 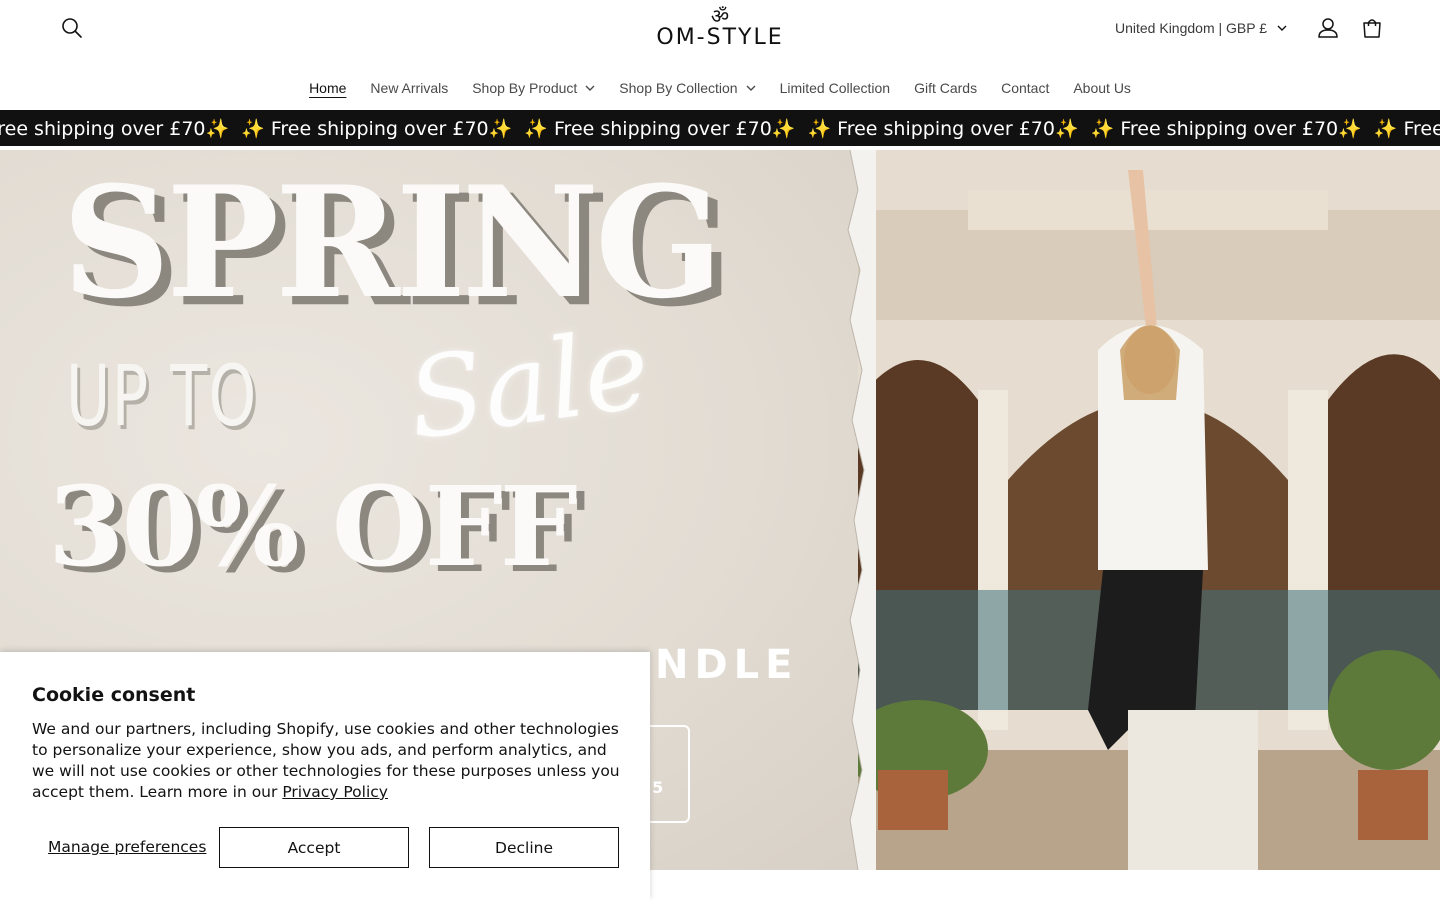 What do you see at coordinates (1191, 28) in the screenshot?
I see `country-label: United Kingdom | GBP £` at bounding box center [1191, 28].